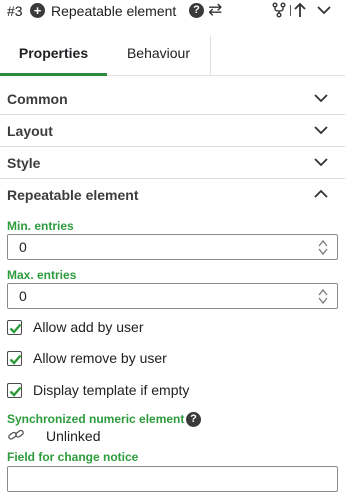 The width and height of the screenshot is (345, 499). Describe the element at coordinates (15, 11) in the screenshot. I see `element-id: #3` at that location.